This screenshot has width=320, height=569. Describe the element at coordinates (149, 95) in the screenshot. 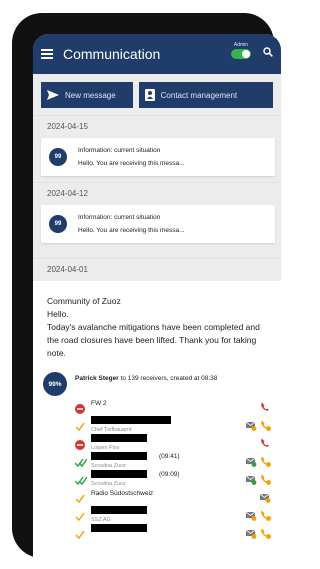

I see `contact-card-icon` at that location.